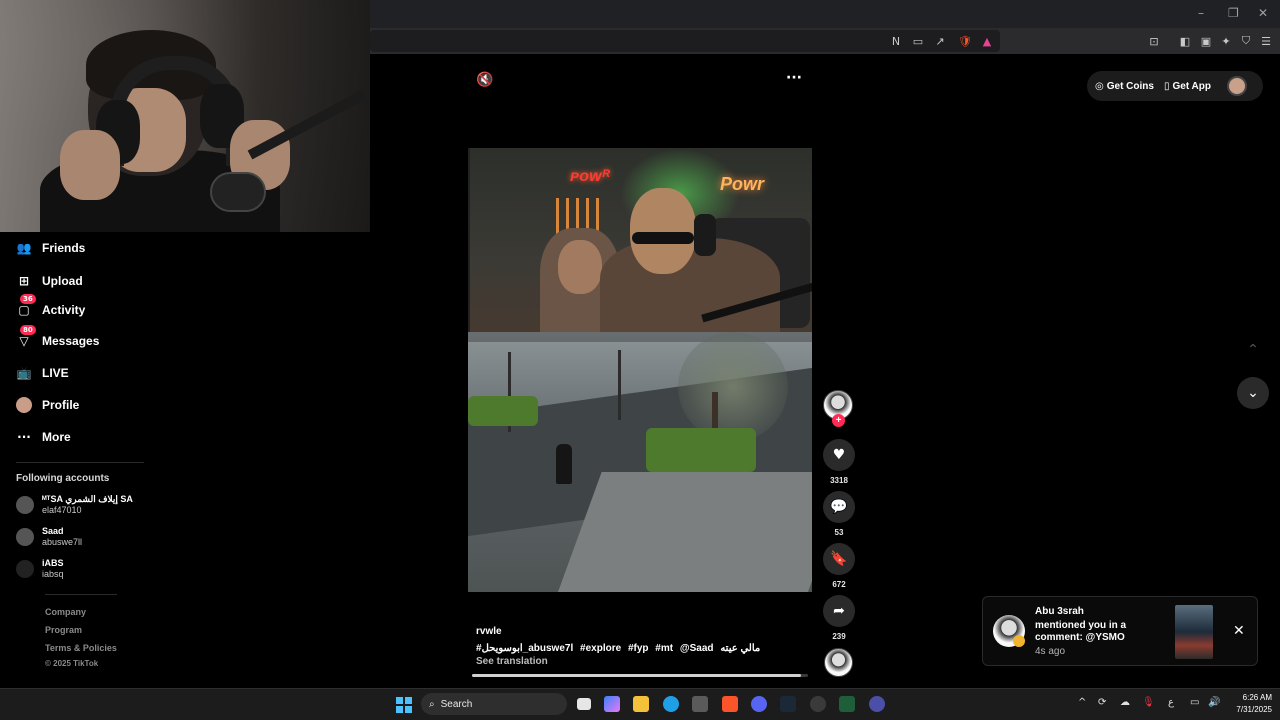  I want to click on vpn-icon: ⛉, so click(1246, 41).